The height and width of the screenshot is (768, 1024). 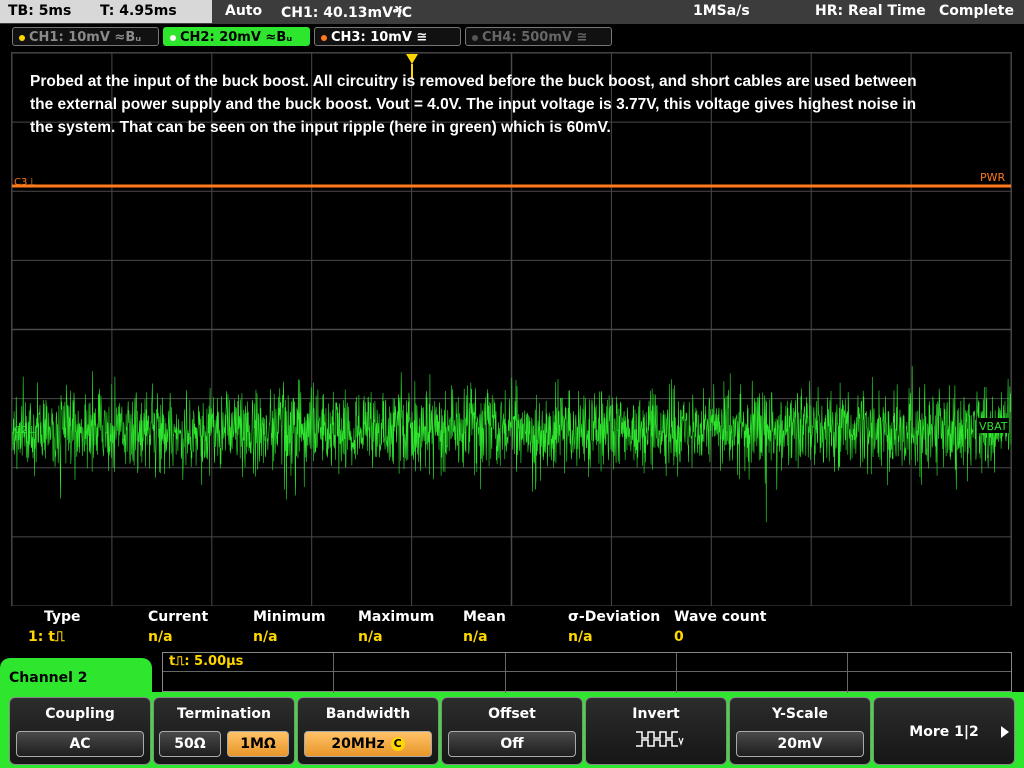 I want to click on info-box: t⎍: 5.00µs, so click(x=587, y=672).